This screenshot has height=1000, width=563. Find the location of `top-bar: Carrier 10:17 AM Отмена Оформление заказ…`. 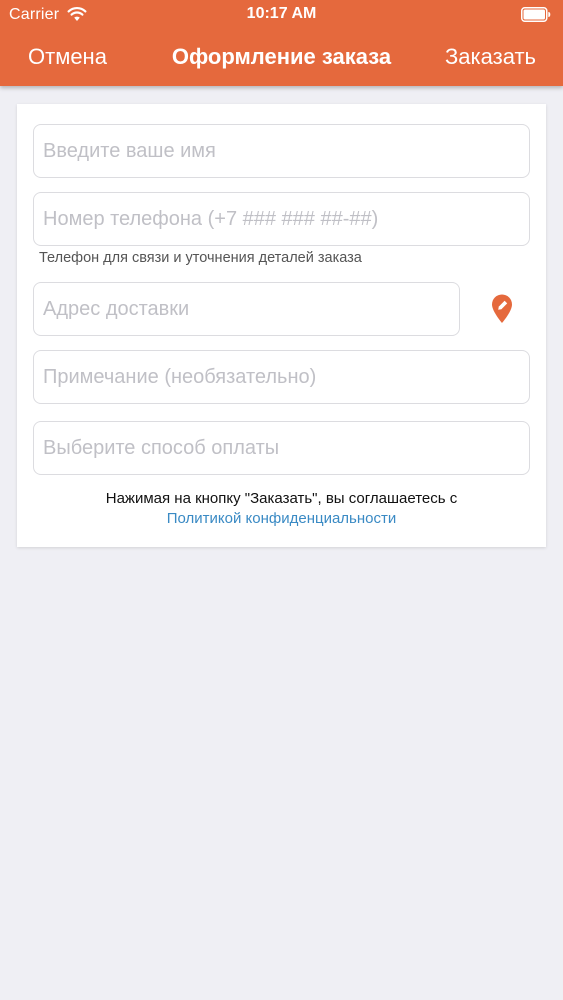

top-bar: Carrier 10:17 AM Отмена Оформление заказ… is located at coordinates (281, 43).